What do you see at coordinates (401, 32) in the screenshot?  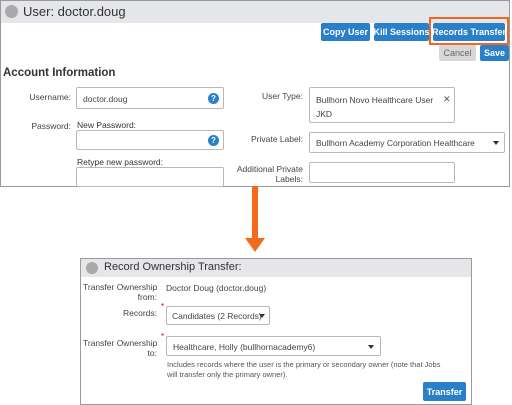 I see `kill-sessions-button: Kill Sessions` at bounding box center [401, 32].